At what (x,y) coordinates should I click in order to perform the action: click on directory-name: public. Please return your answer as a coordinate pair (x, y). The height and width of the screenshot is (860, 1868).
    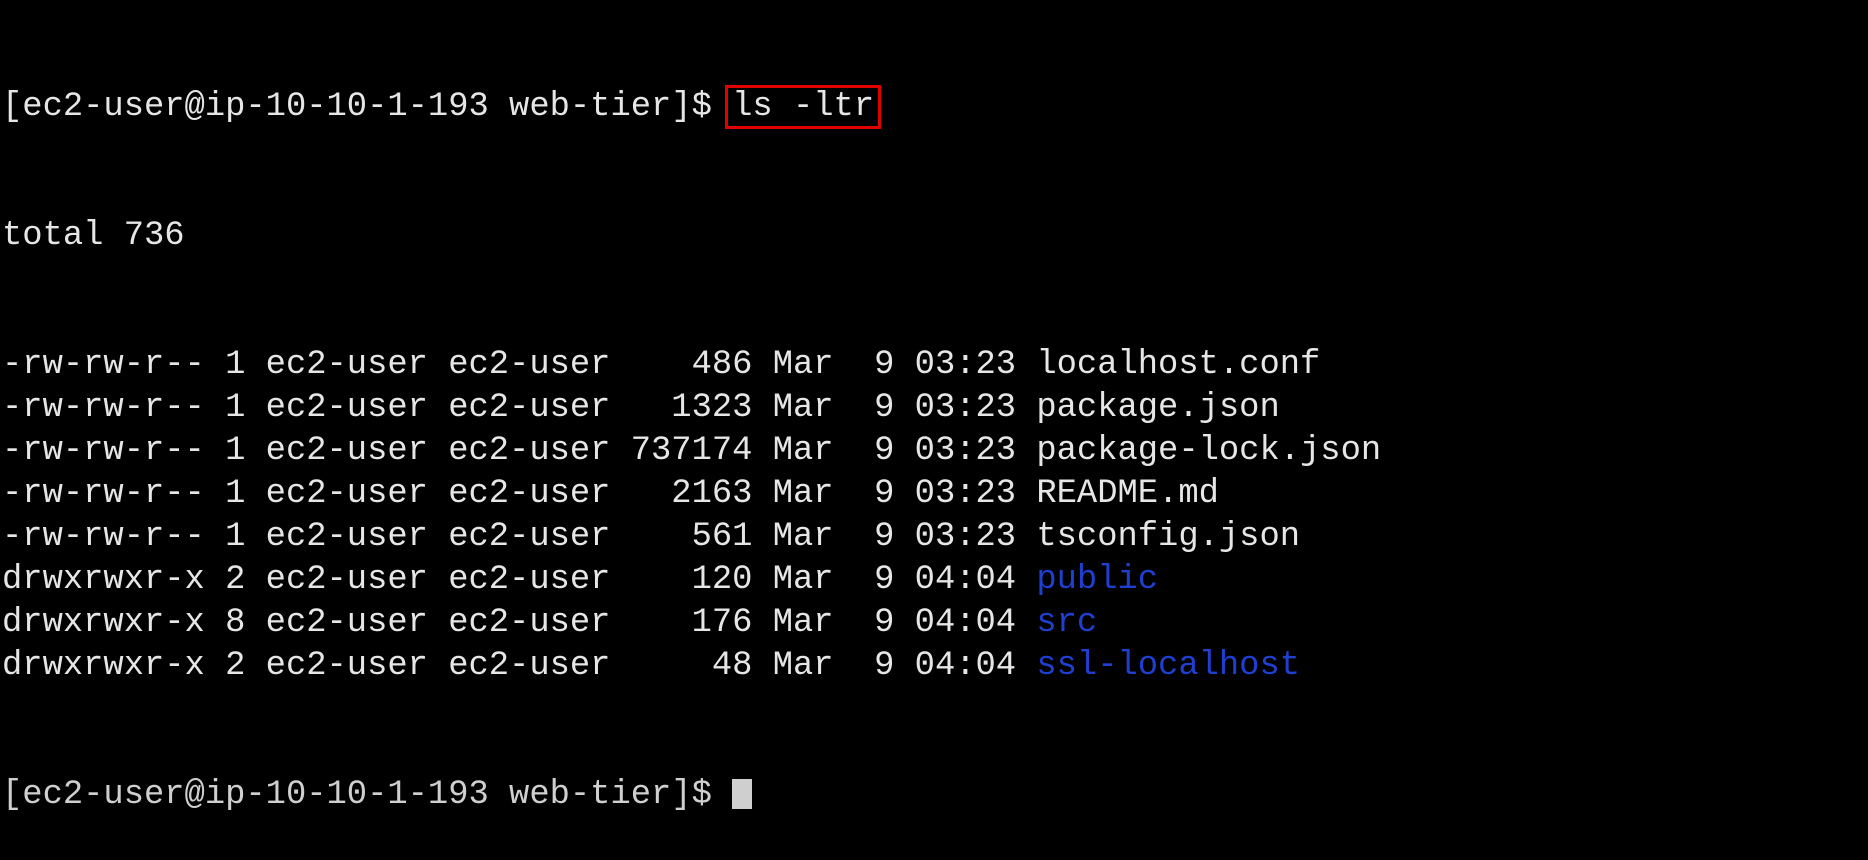
    Looking at the image, I should click on (1097, 580).